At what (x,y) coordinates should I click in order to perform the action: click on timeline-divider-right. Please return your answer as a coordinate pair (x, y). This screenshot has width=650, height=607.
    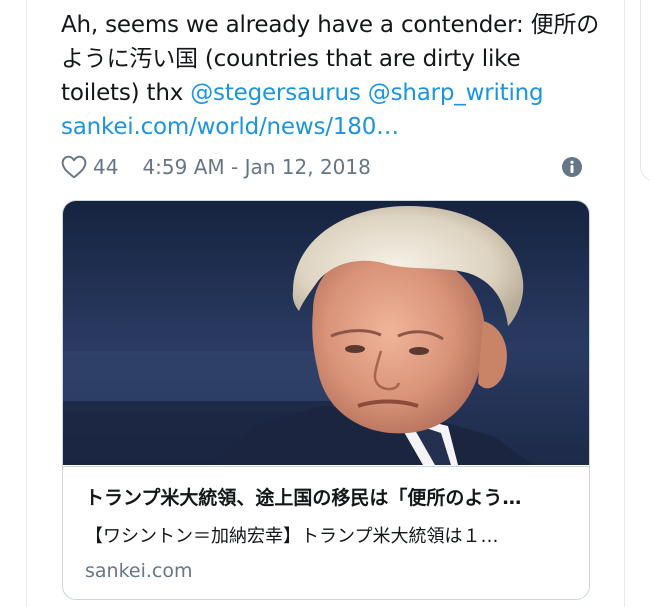
    Looking at the image, I should click on (624, 303).